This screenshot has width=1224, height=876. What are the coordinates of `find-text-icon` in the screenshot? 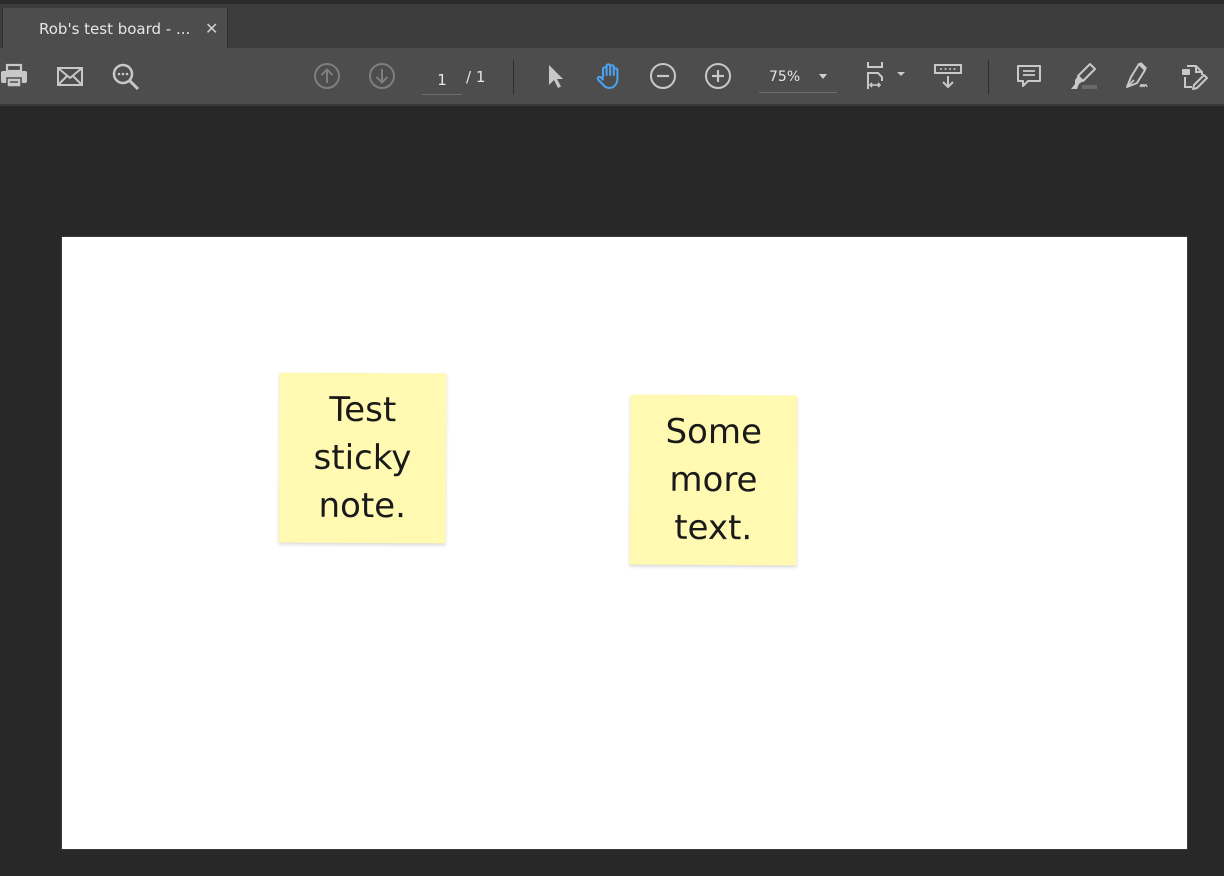 It's located at (126, 77).